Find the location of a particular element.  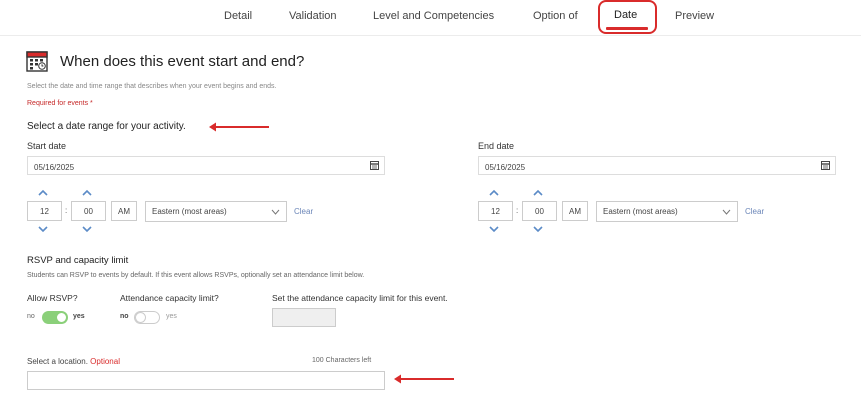

page-title: When does this event start and end? is located at coordinates (182, 61).